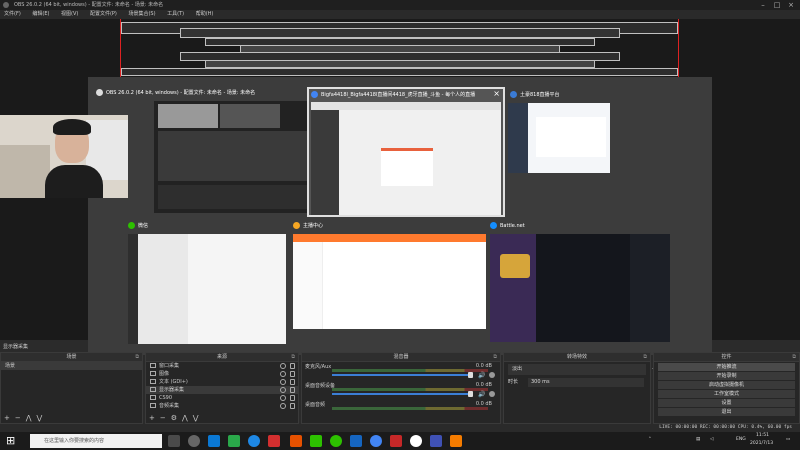 The height and width of the screenshot is (450, 800). Describe the element at coordinates (222, 374) in the screenshot. I see `source-item: 图像` at that location.